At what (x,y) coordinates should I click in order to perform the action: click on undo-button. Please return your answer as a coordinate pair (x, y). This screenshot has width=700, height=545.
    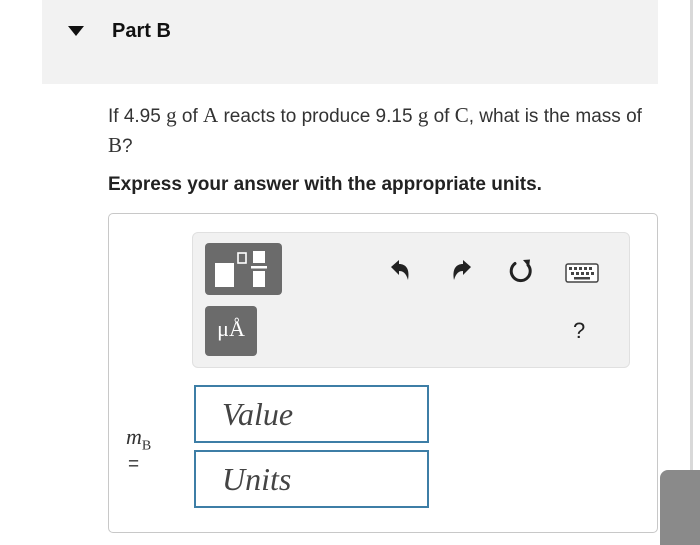
    Looking at the image, I should click on (400, 272).